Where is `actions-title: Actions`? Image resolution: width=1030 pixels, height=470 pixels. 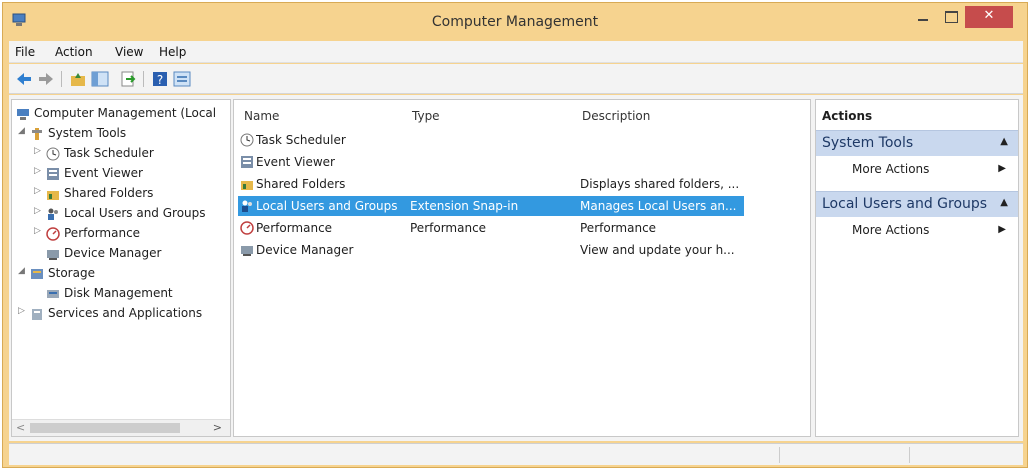
actions-title: Actions is located at coordinates (847, 116).